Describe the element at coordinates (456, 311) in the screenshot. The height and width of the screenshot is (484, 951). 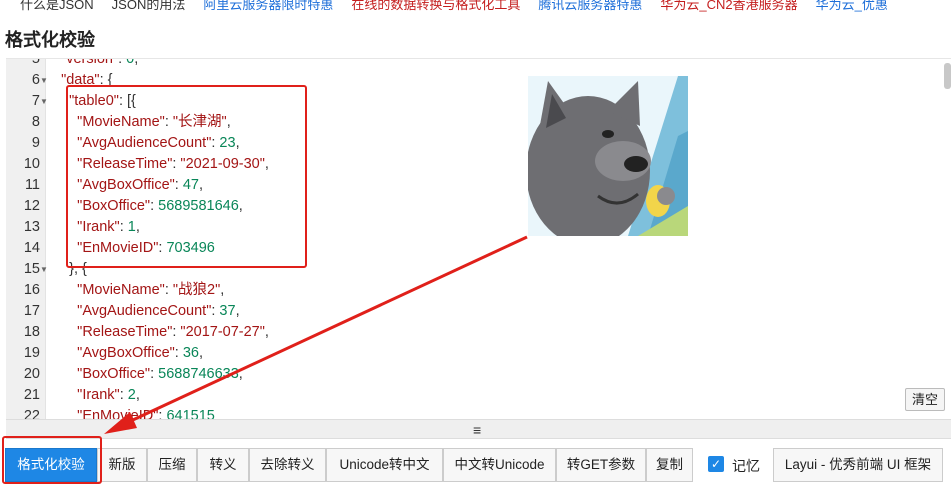
I see `code-line: 17 "AvgAudienceCount": 37,` at that location.